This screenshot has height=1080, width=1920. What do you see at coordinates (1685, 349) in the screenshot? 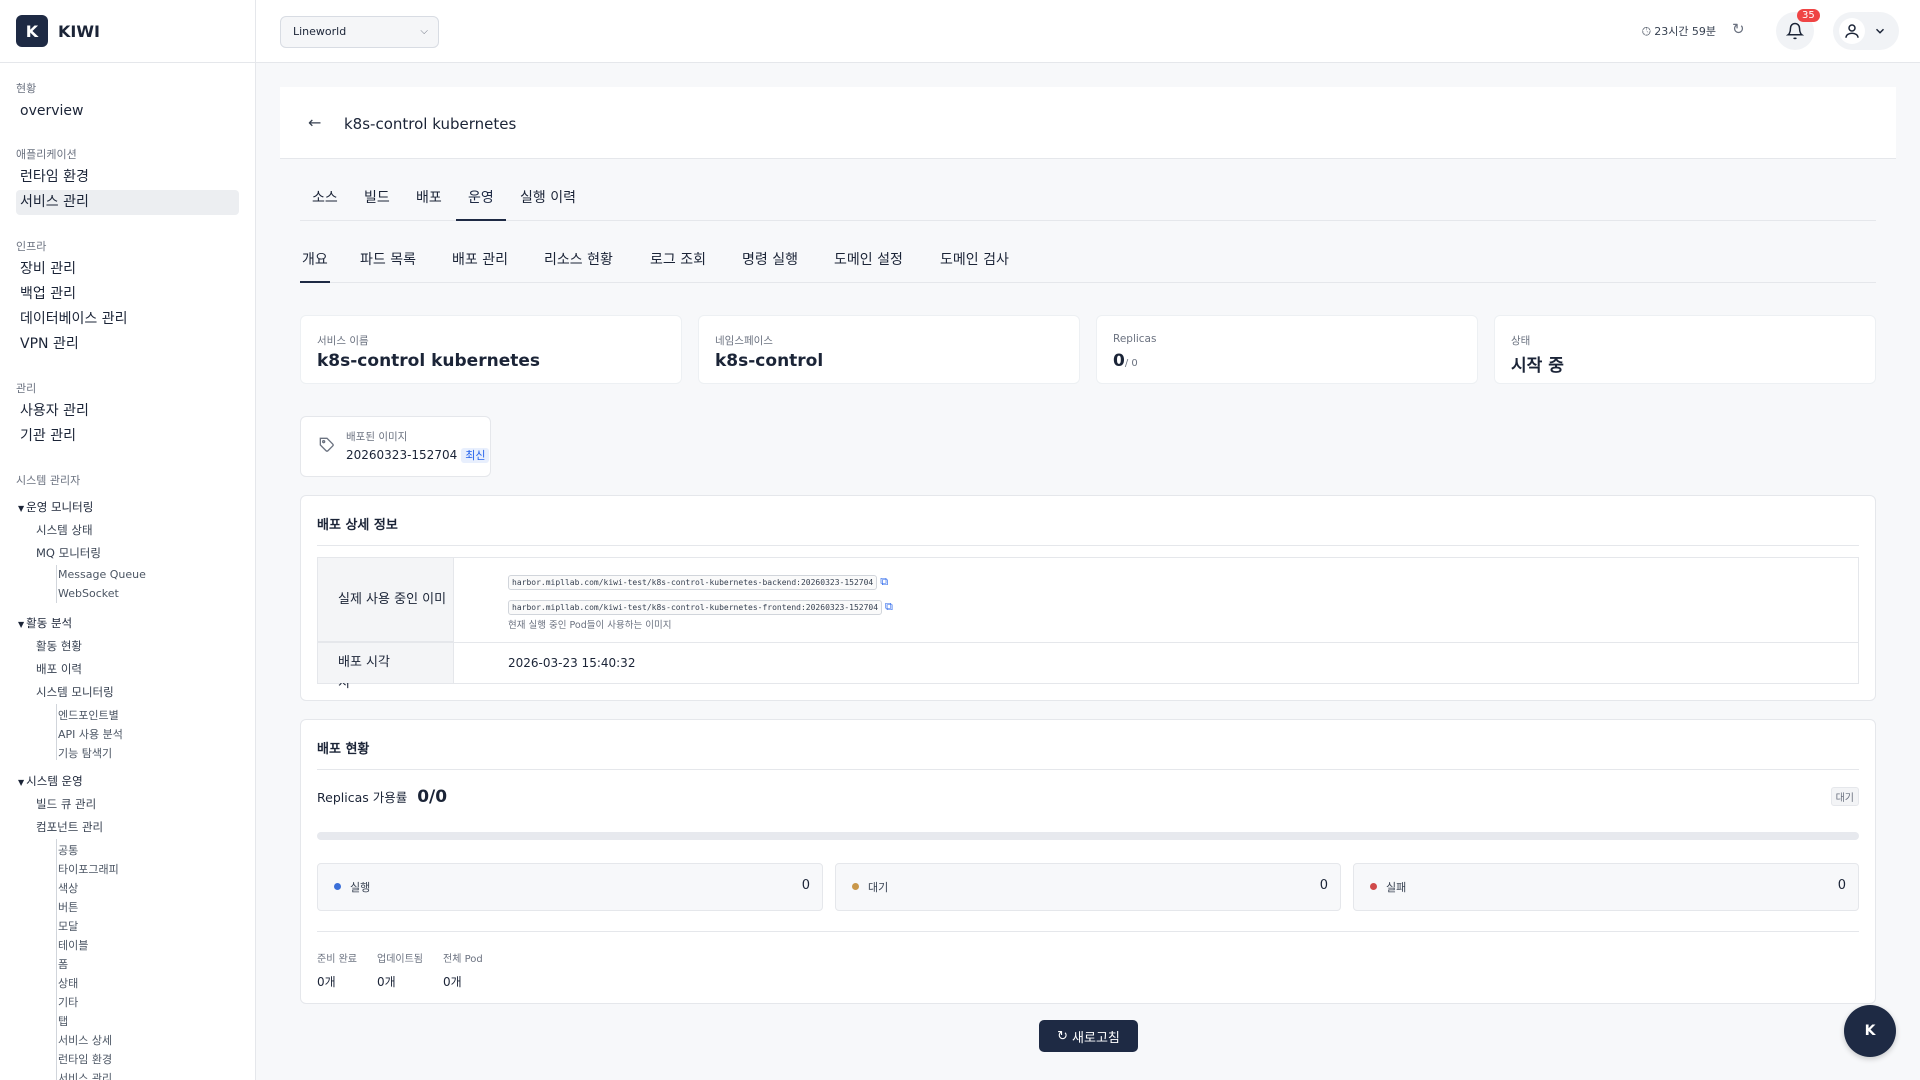
I see `stat-status: 상태 시작 중` at bounding box center [1685, 349].